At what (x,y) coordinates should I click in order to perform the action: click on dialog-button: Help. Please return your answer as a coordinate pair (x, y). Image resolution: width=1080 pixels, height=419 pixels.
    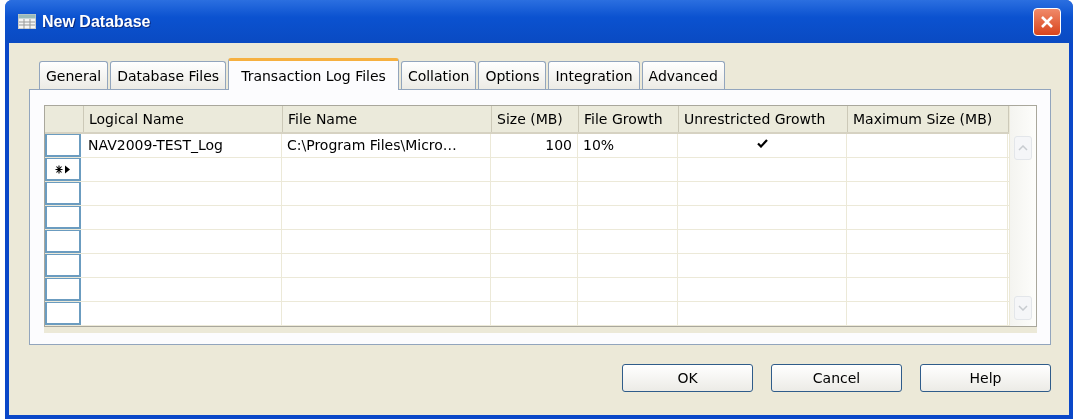
    Looking at the image, I should click on (985, 378).